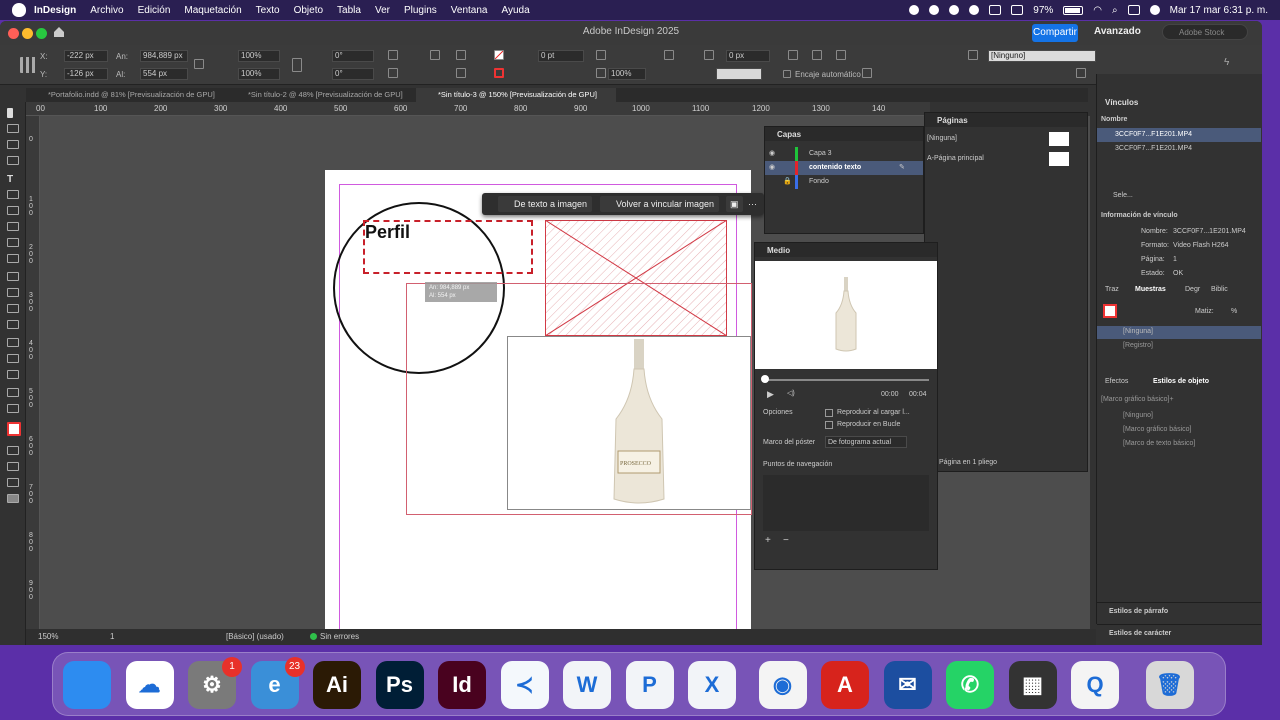  What do you see at coordinates (1179, 633) in the screenshot?
I see `character-styles-collapsed: Estilos de carácter` at bounding box center [1179, 633].